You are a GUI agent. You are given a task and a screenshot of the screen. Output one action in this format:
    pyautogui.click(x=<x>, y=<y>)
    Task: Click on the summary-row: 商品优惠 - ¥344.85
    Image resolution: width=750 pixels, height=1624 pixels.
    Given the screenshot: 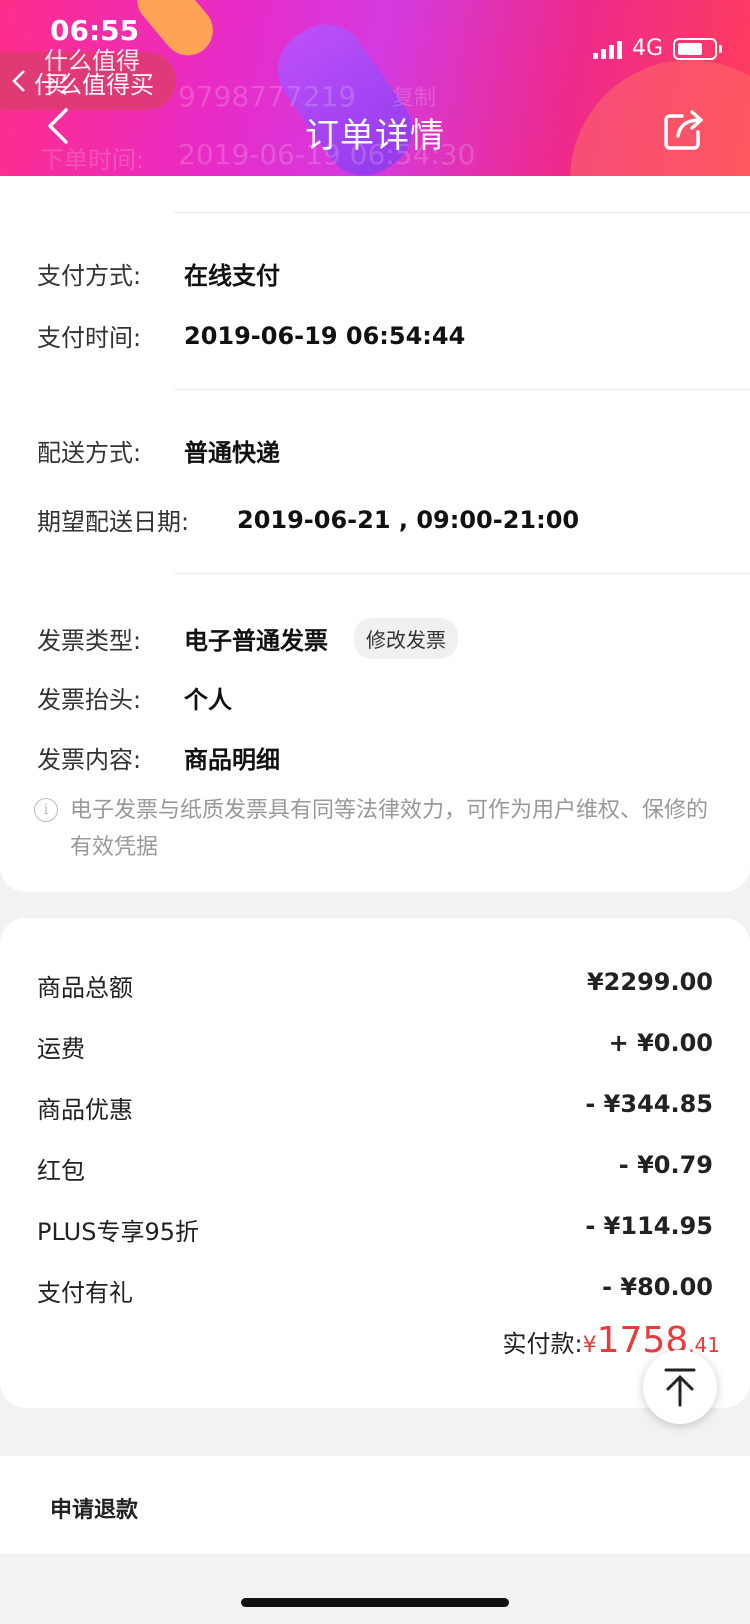 What is the action you would take?
    pyautogui.click(x=375, y=1107)
    